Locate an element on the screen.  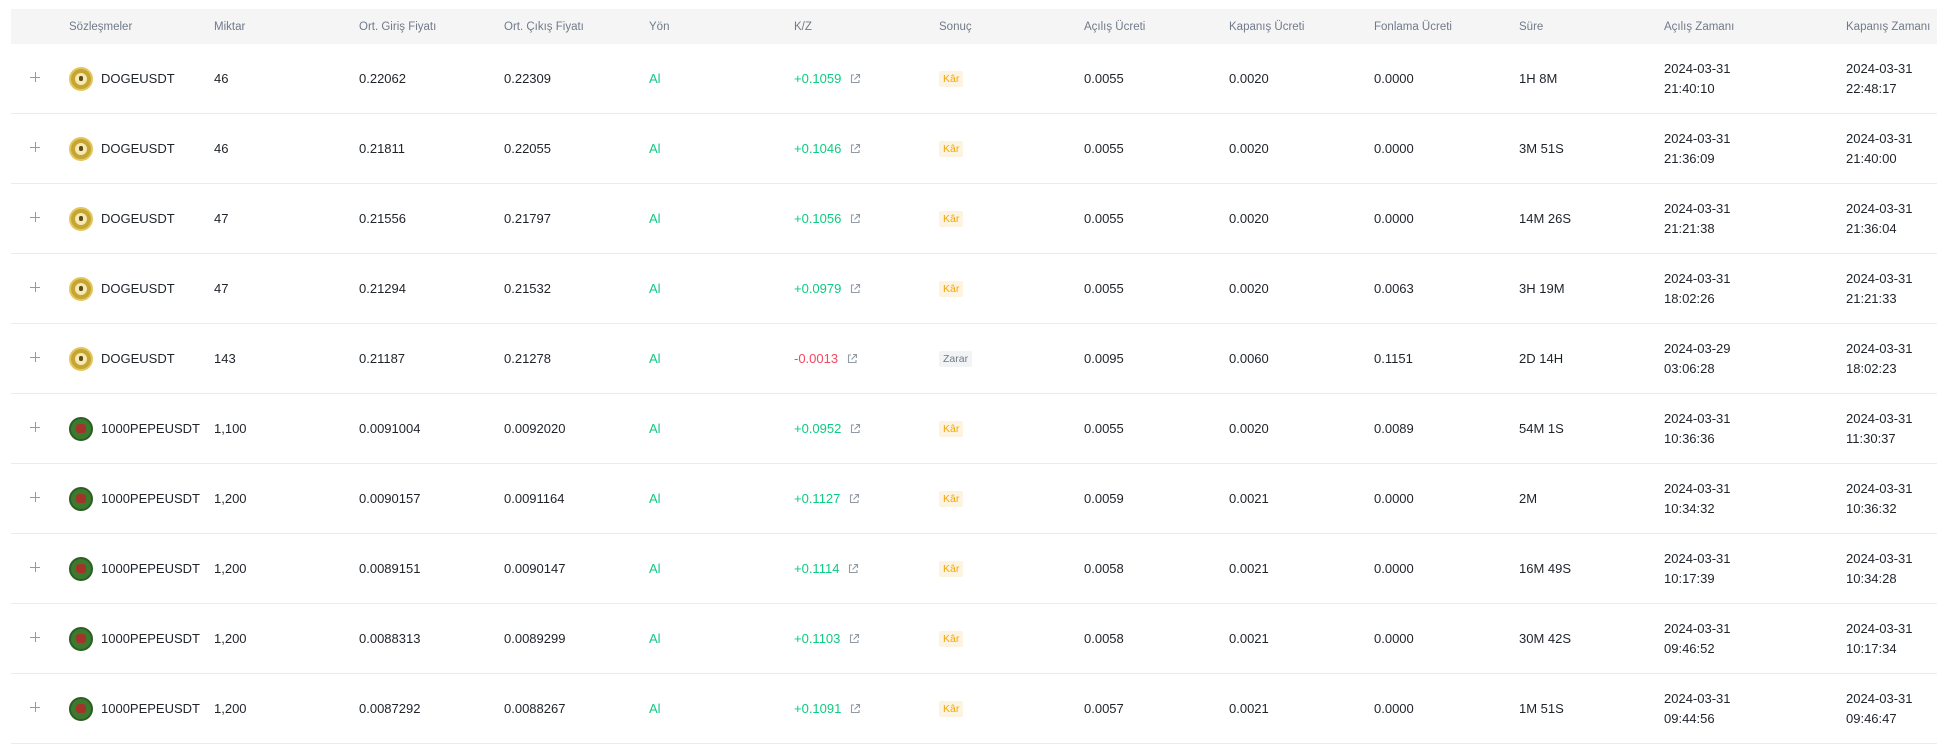
quantity-value: 143 is located at coordinates (225, 358).